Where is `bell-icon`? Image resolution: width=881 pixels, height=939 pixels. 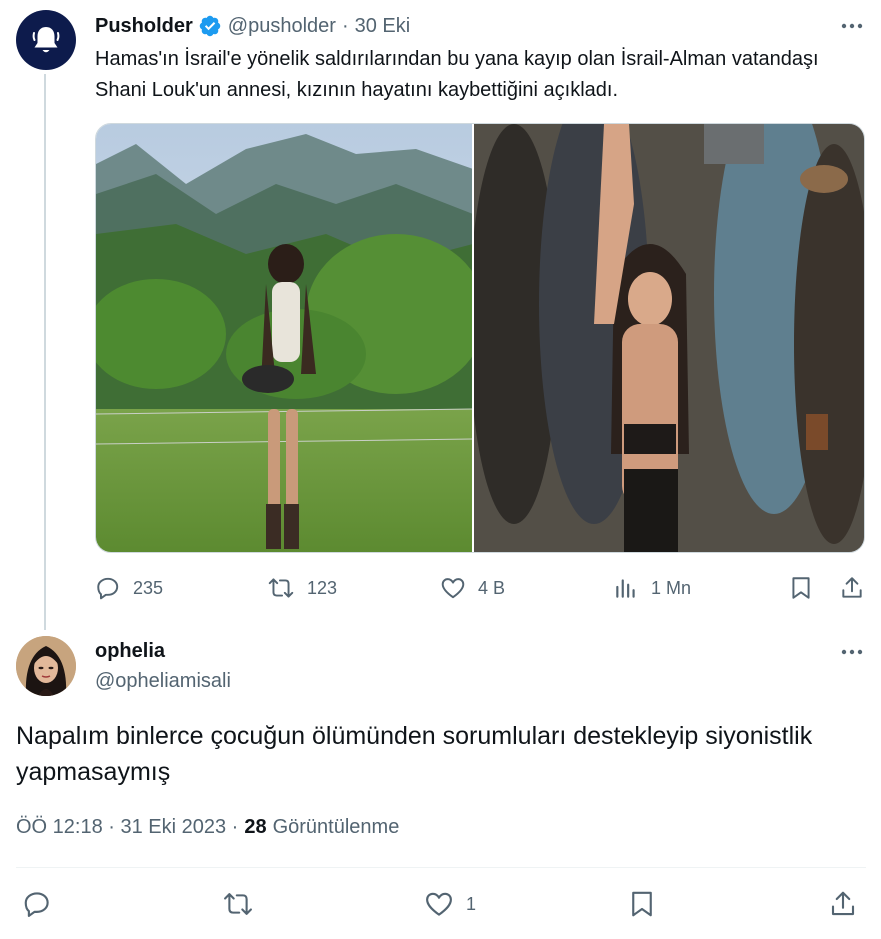
bell-icon is located at coordinates (46, 40).